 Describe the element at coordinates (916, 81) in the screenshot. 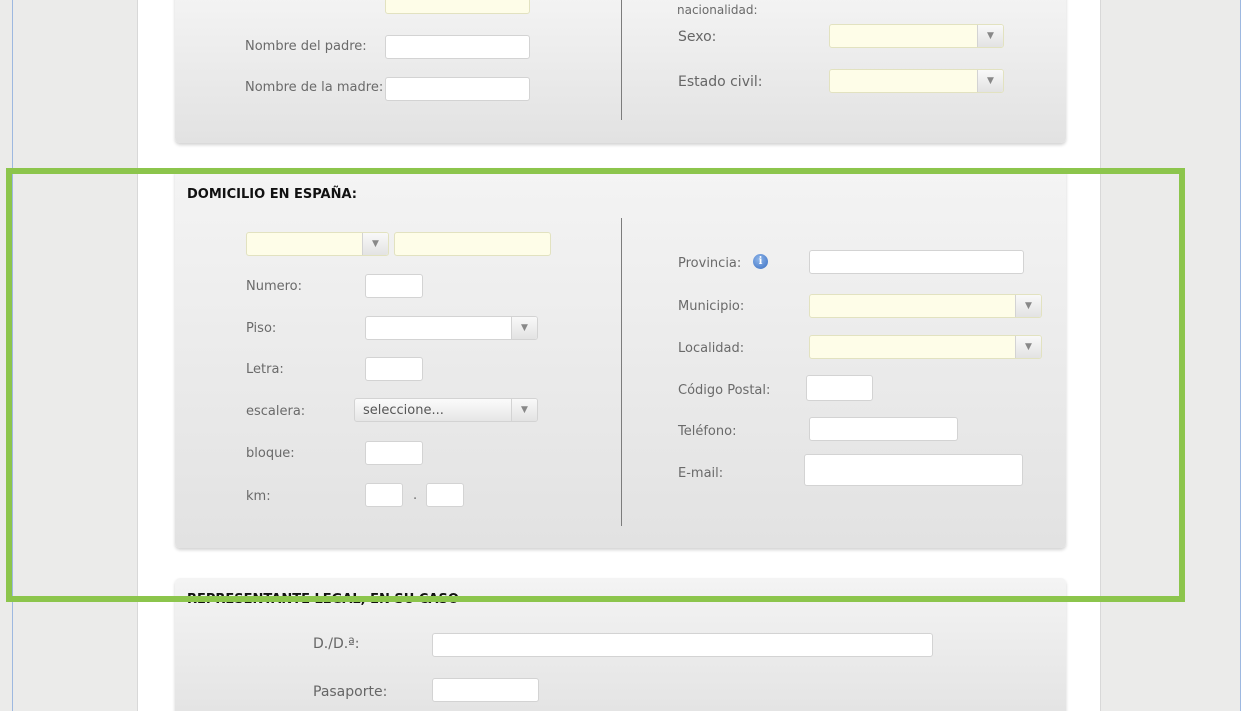

I see `civil-status-select: ▼` at that location.